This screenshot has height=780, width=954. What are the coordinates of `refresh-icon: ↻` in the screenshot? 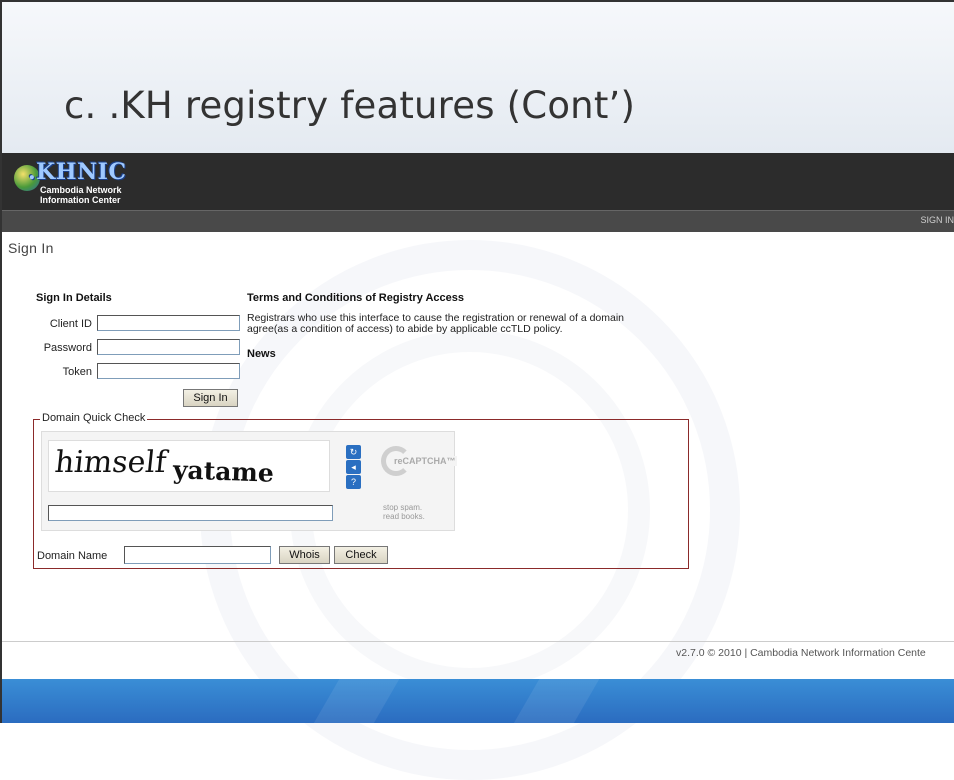 It's located at (353, 452).